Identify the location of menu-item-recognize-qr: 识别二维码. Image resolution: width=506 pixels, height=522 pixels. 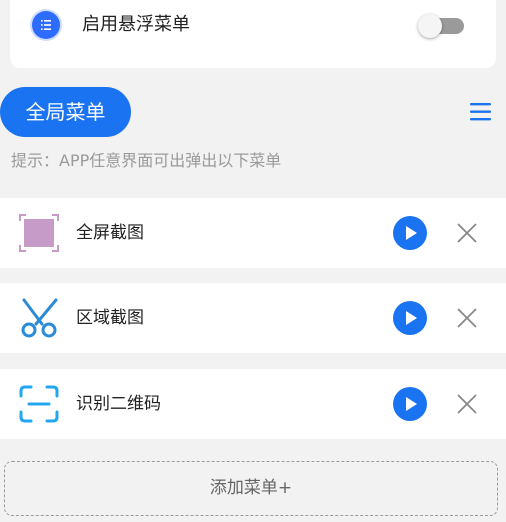
(253, 404).